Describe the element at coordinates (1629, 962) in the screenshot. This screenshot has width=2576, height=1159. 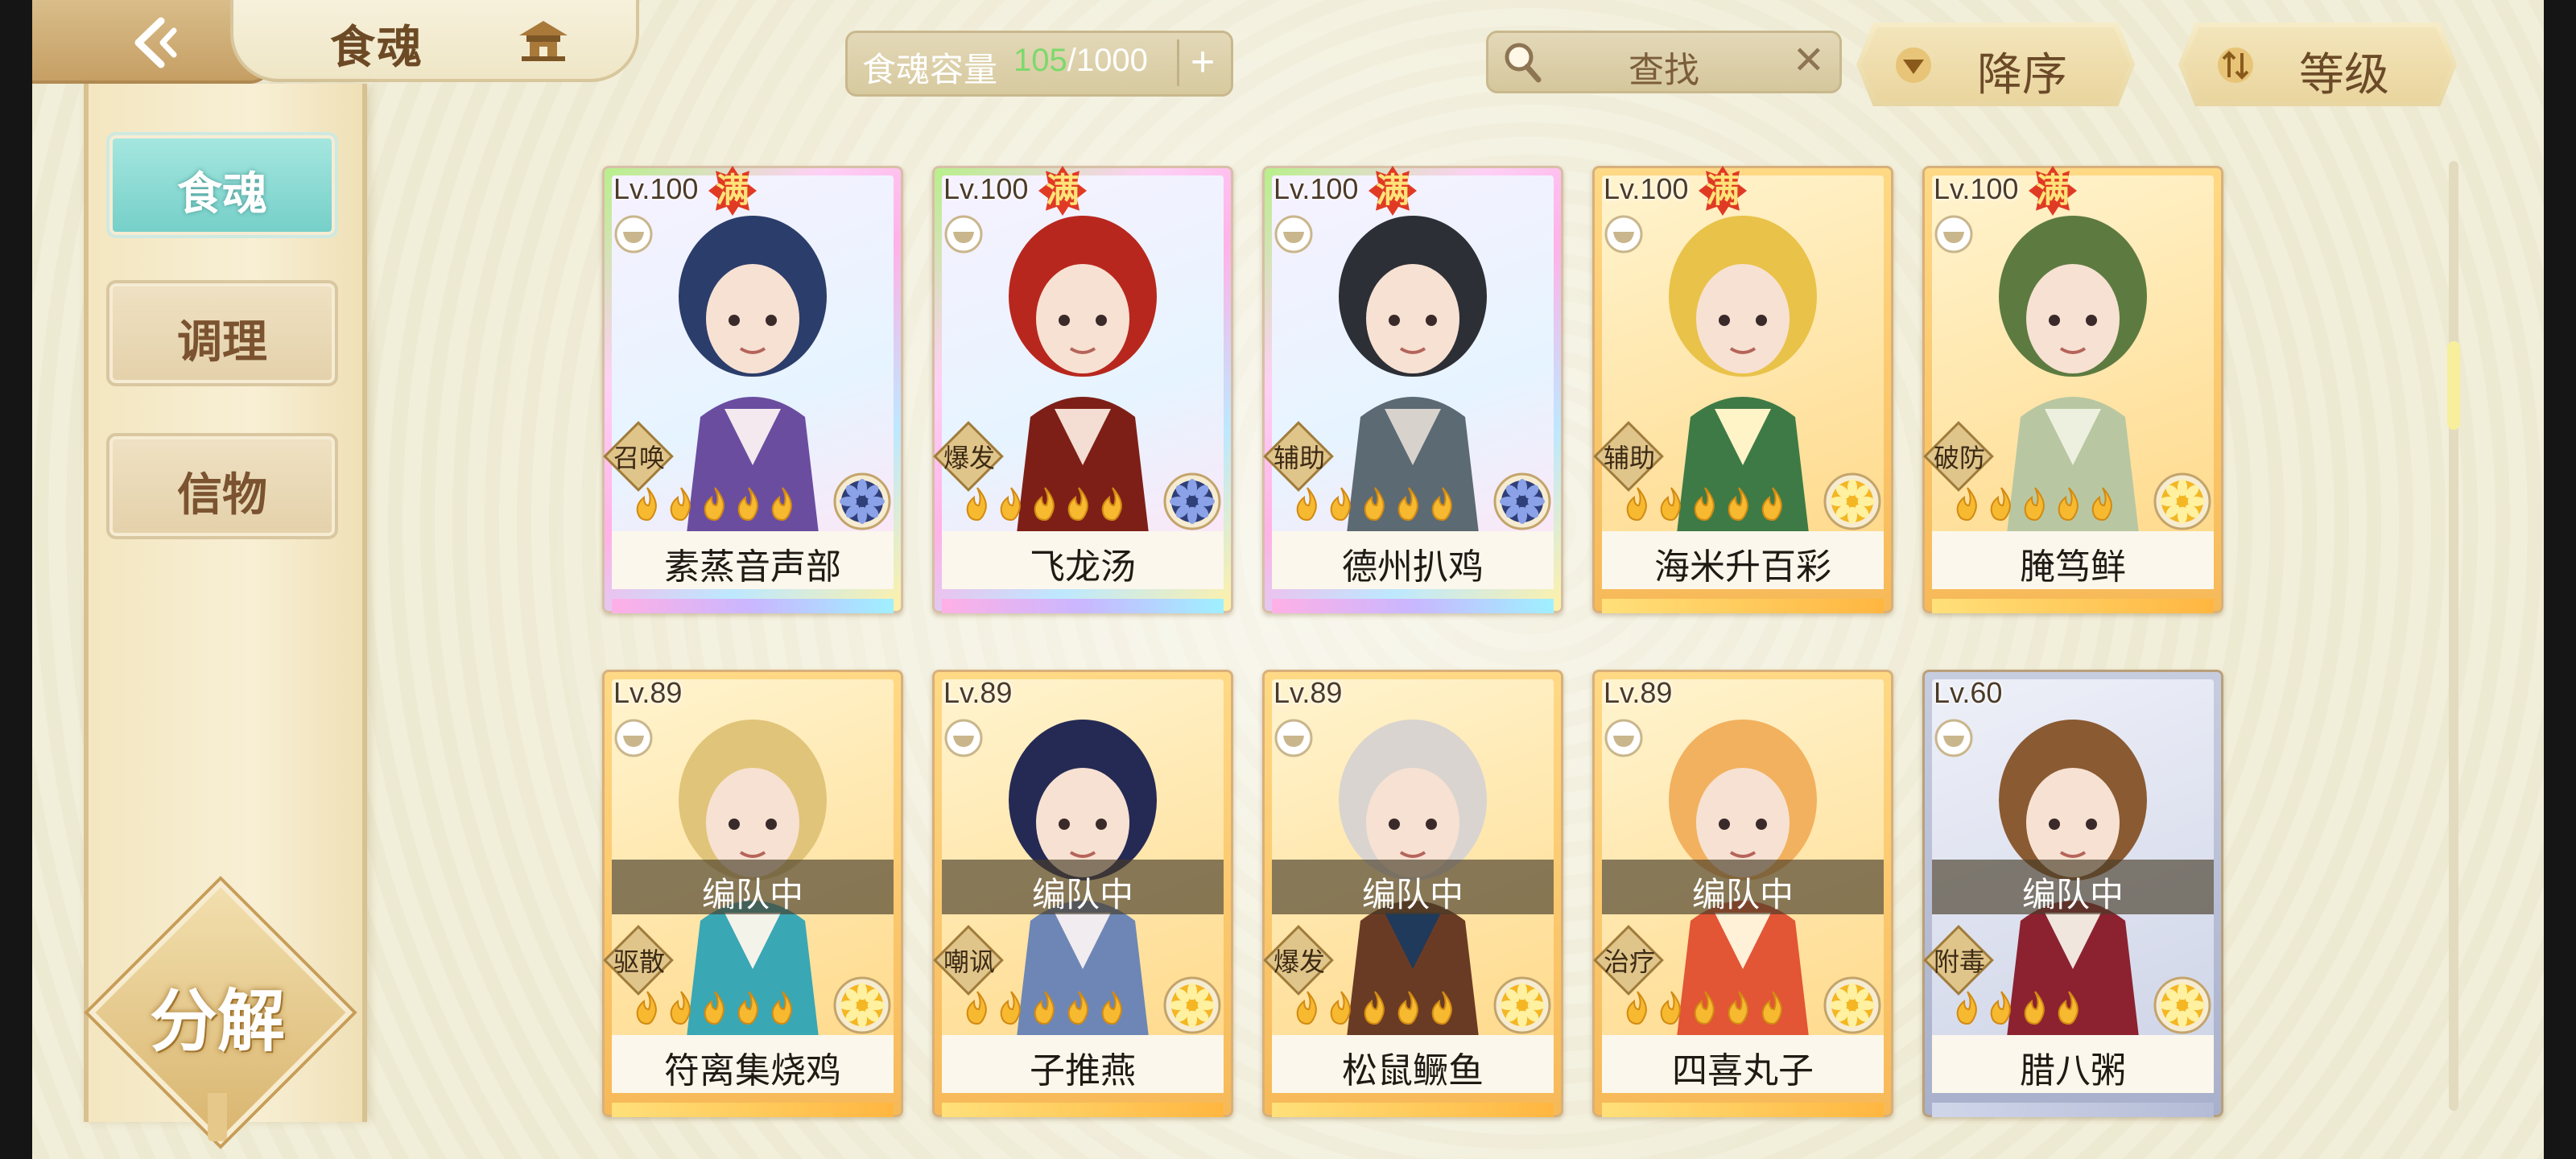
I see `role-label: 治疗` at that location.